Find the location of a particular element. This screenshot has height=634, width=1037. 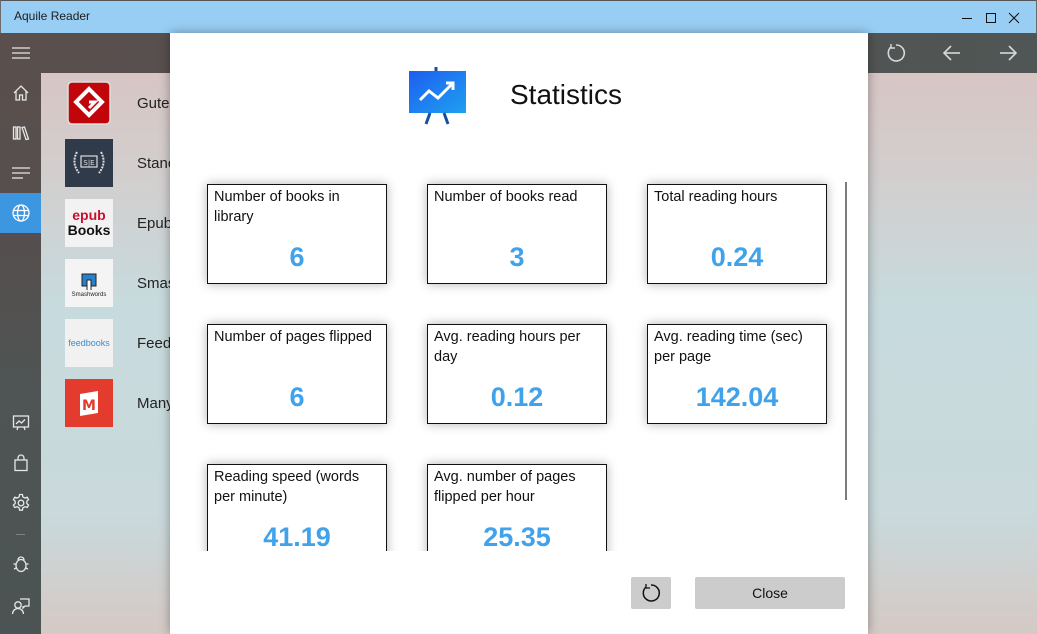

stat-label: Number of books in library is located at coordinates (277, 207).